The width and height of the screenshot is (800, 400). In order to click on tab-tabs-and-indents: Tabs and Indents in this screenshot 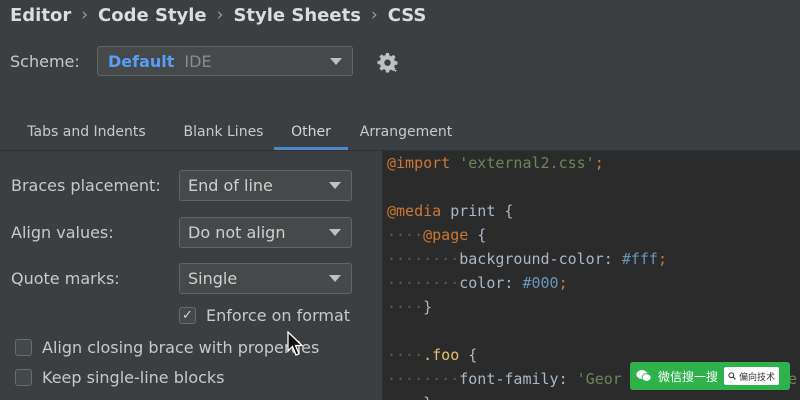, I will do `click(86, 133)`.